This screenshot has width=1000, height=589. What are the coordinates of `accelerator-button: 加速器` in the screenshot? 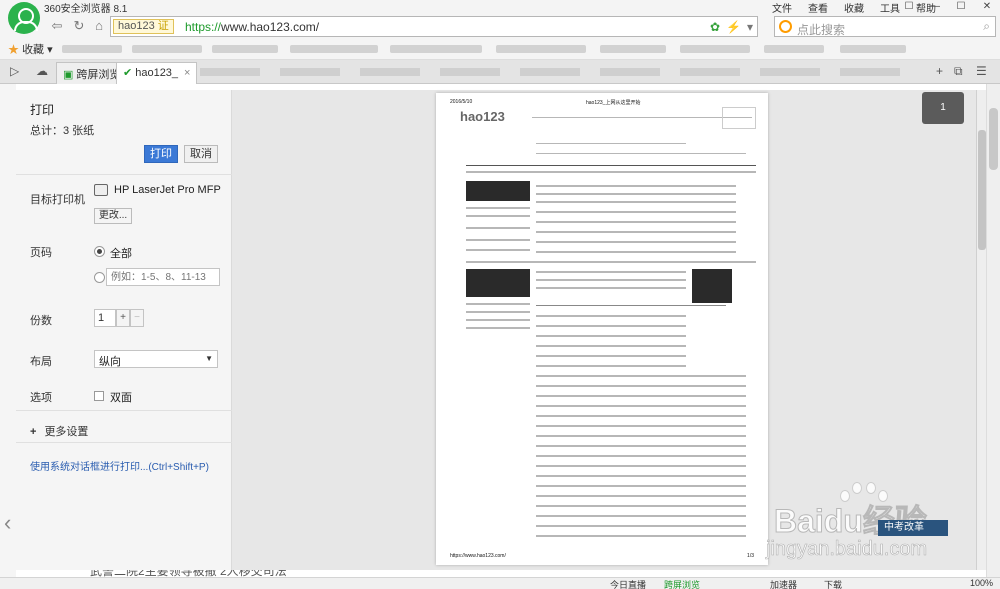 It's located at (783, 583).